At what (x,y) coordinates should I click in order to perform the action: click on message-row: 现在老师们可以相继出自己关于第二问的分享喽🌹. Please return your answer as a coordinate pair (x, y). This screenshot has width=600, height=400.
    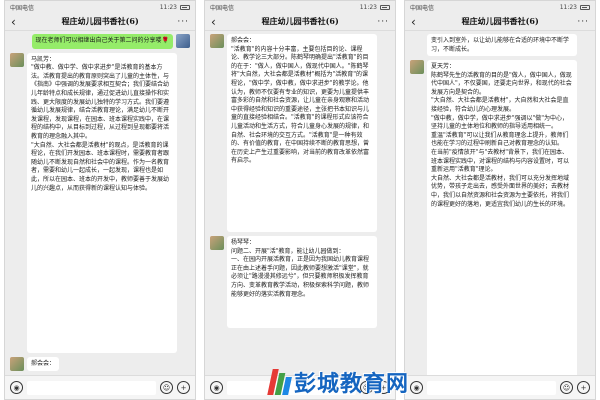
    Looking at the image, I should click on (100, 41).